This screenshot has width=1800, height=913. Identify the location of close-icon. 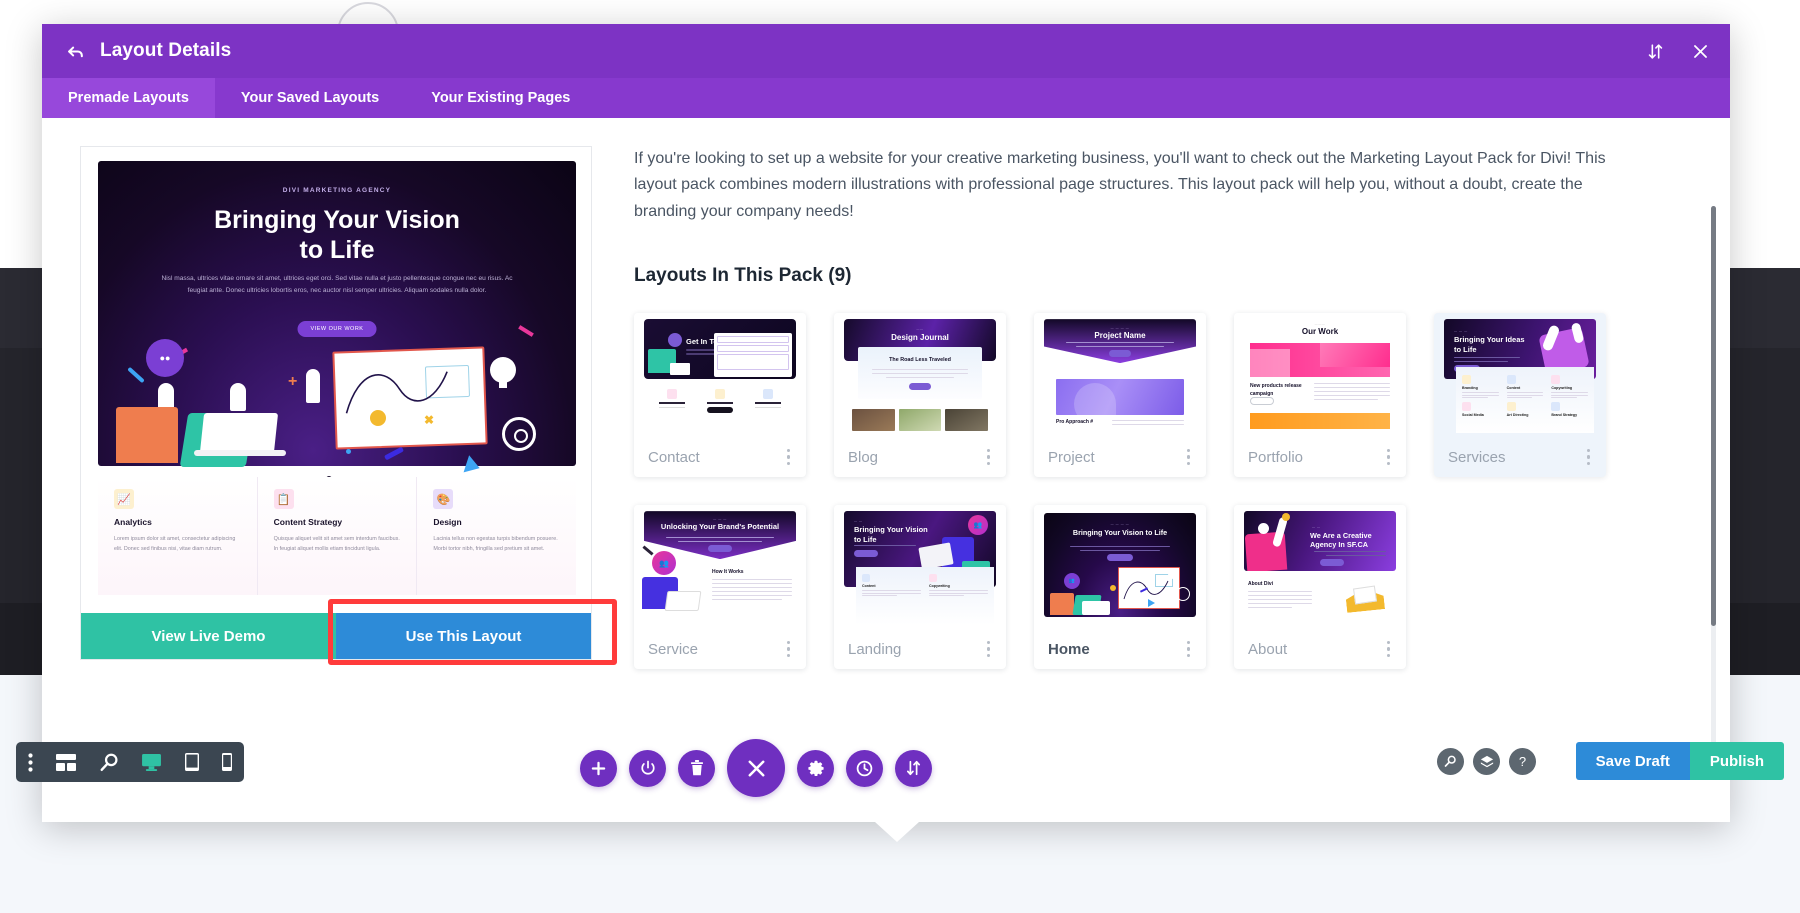
(1700, 51).